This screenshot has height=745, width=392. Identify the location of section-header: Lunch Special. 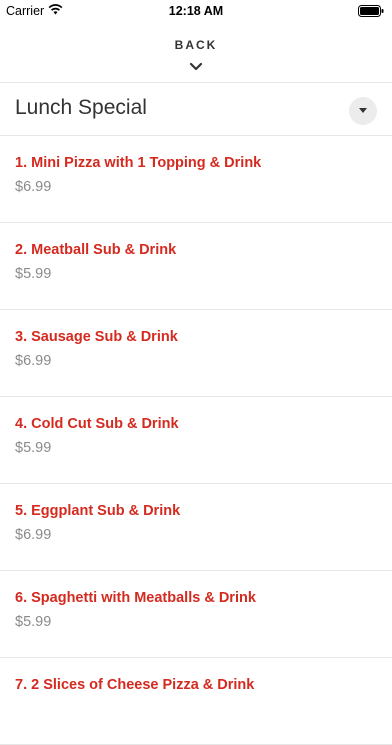
(196, 109).